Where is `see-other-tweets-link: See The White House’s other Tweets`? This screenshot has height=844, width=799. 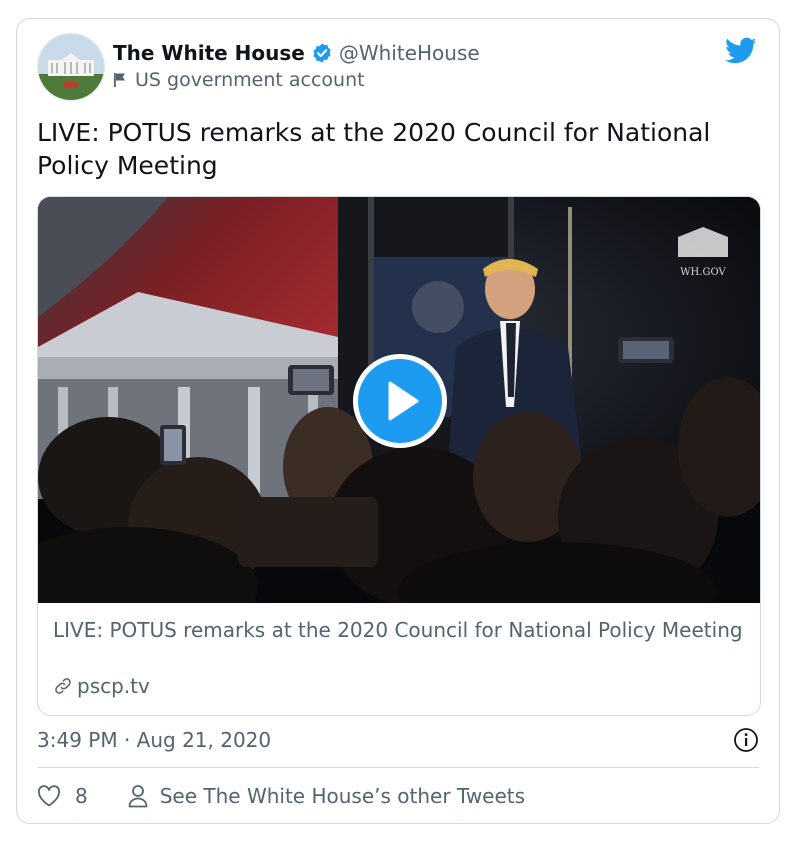
see-other-tweets-link: See The White House’s other Tweets is located at coordinates (326, 796).